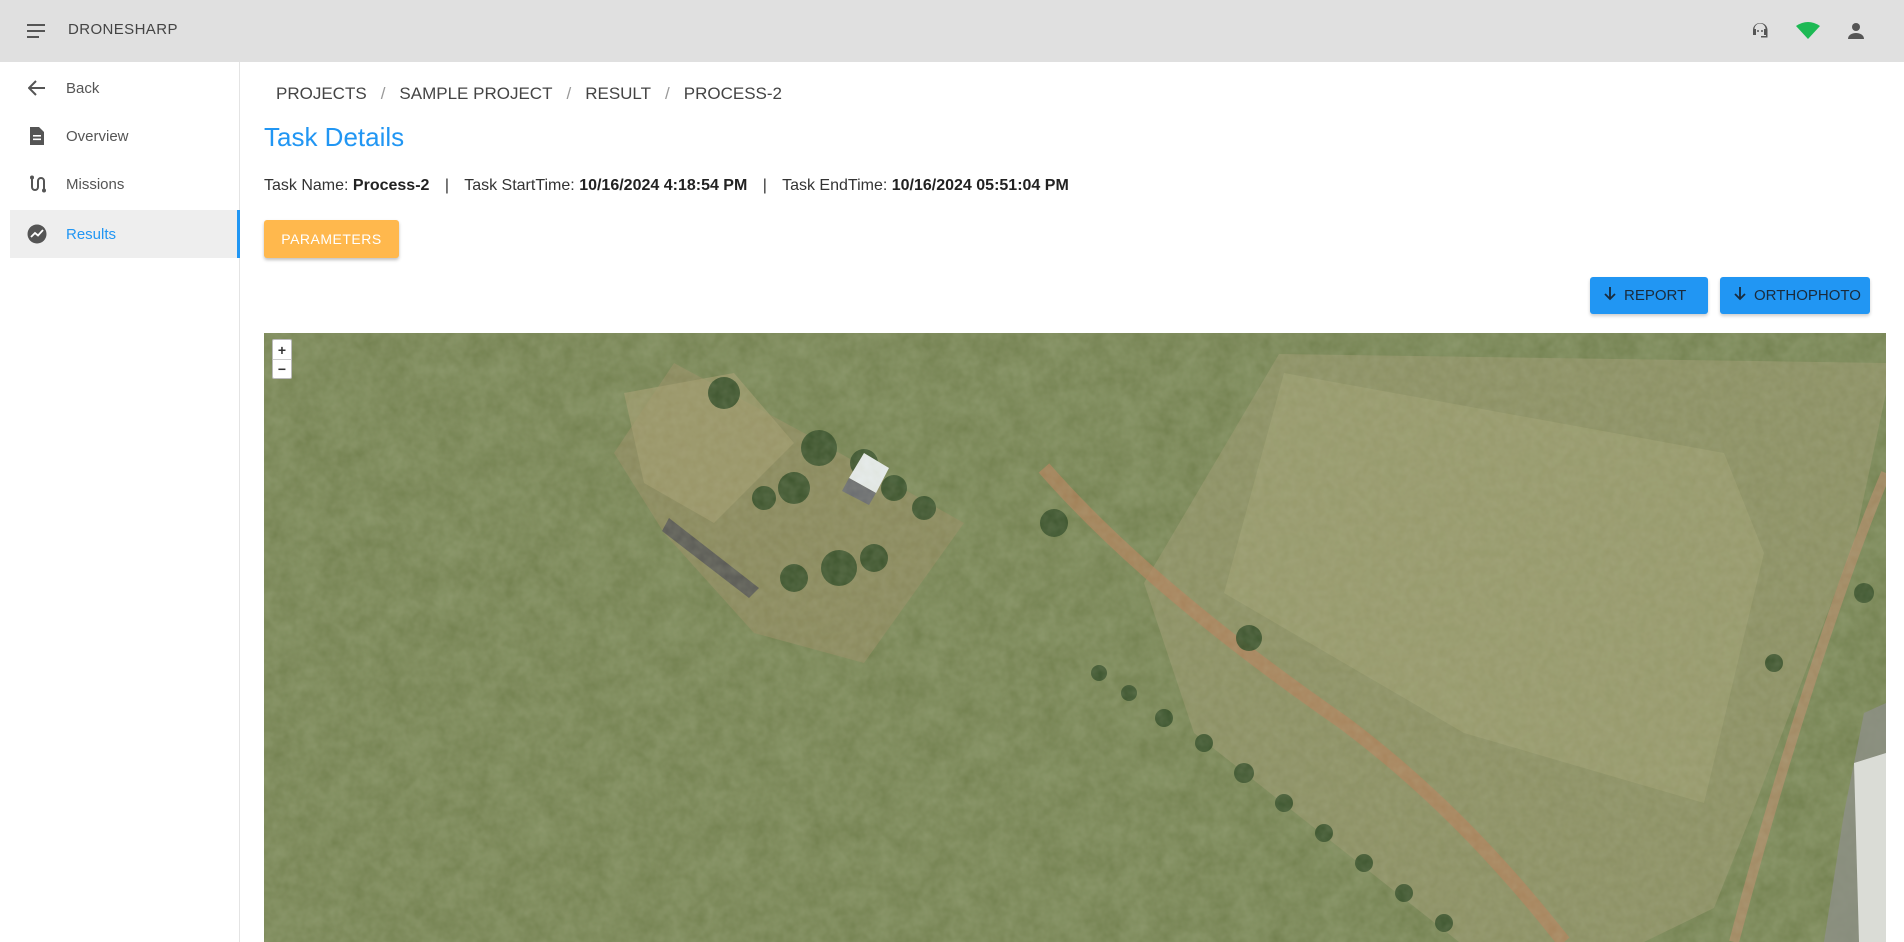  What do you see at coordinates (331, 239) in the screenshot?
I see `parameters-button: PARAMETERS` at bounding box center [331, 239].